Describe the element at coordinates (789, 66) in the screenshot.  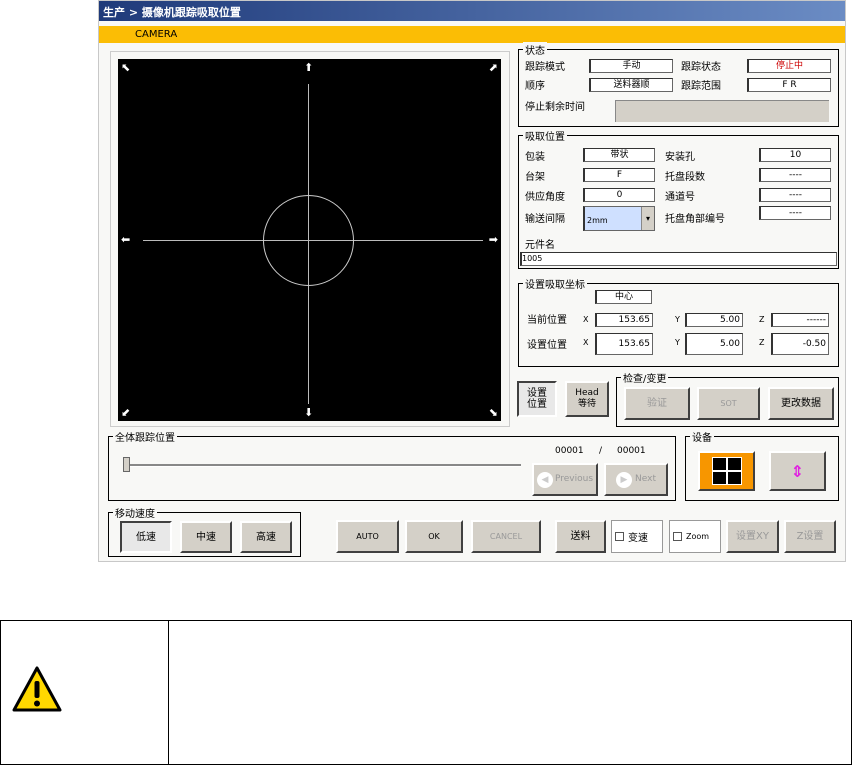
I see `tracking-state-field: 停止中` at that location.